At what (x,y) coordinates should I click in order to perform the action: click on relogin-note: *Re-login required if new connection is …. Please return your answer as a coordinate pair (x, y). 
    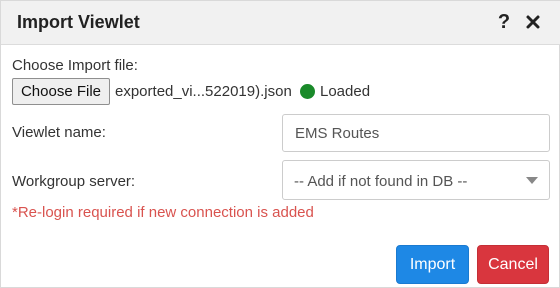
    Looking at the image, I should click on (163, 212).